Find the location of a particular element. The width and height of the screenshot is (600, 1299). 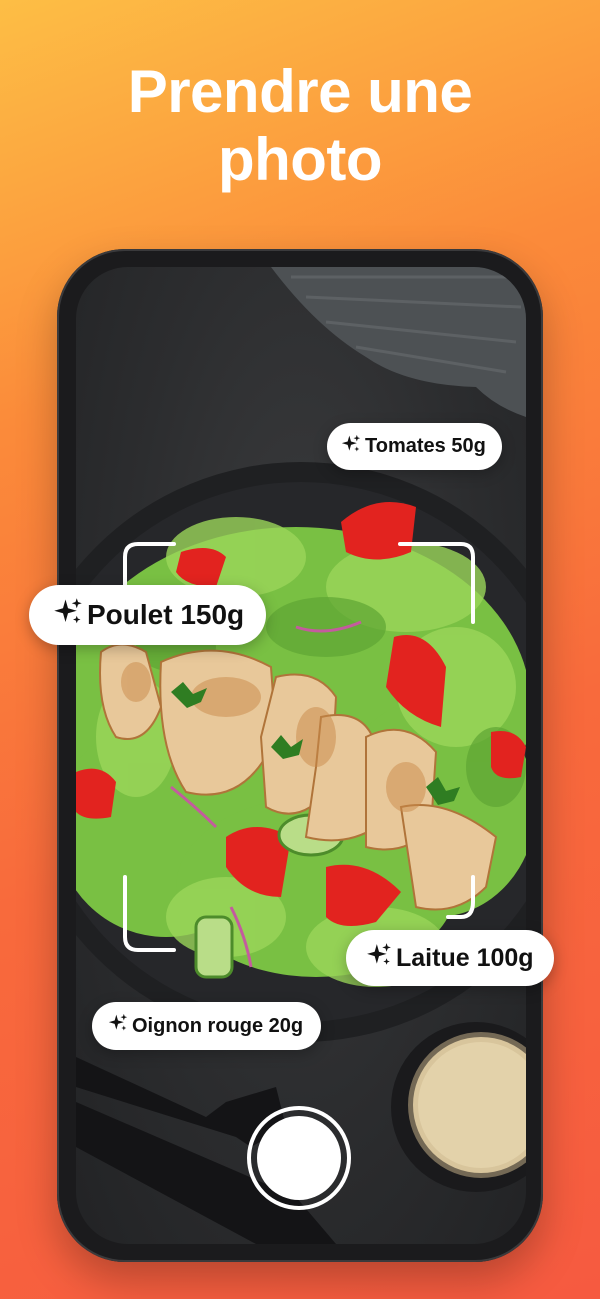

tag-label: Laitue 100g is located at coordinates (465, 957).